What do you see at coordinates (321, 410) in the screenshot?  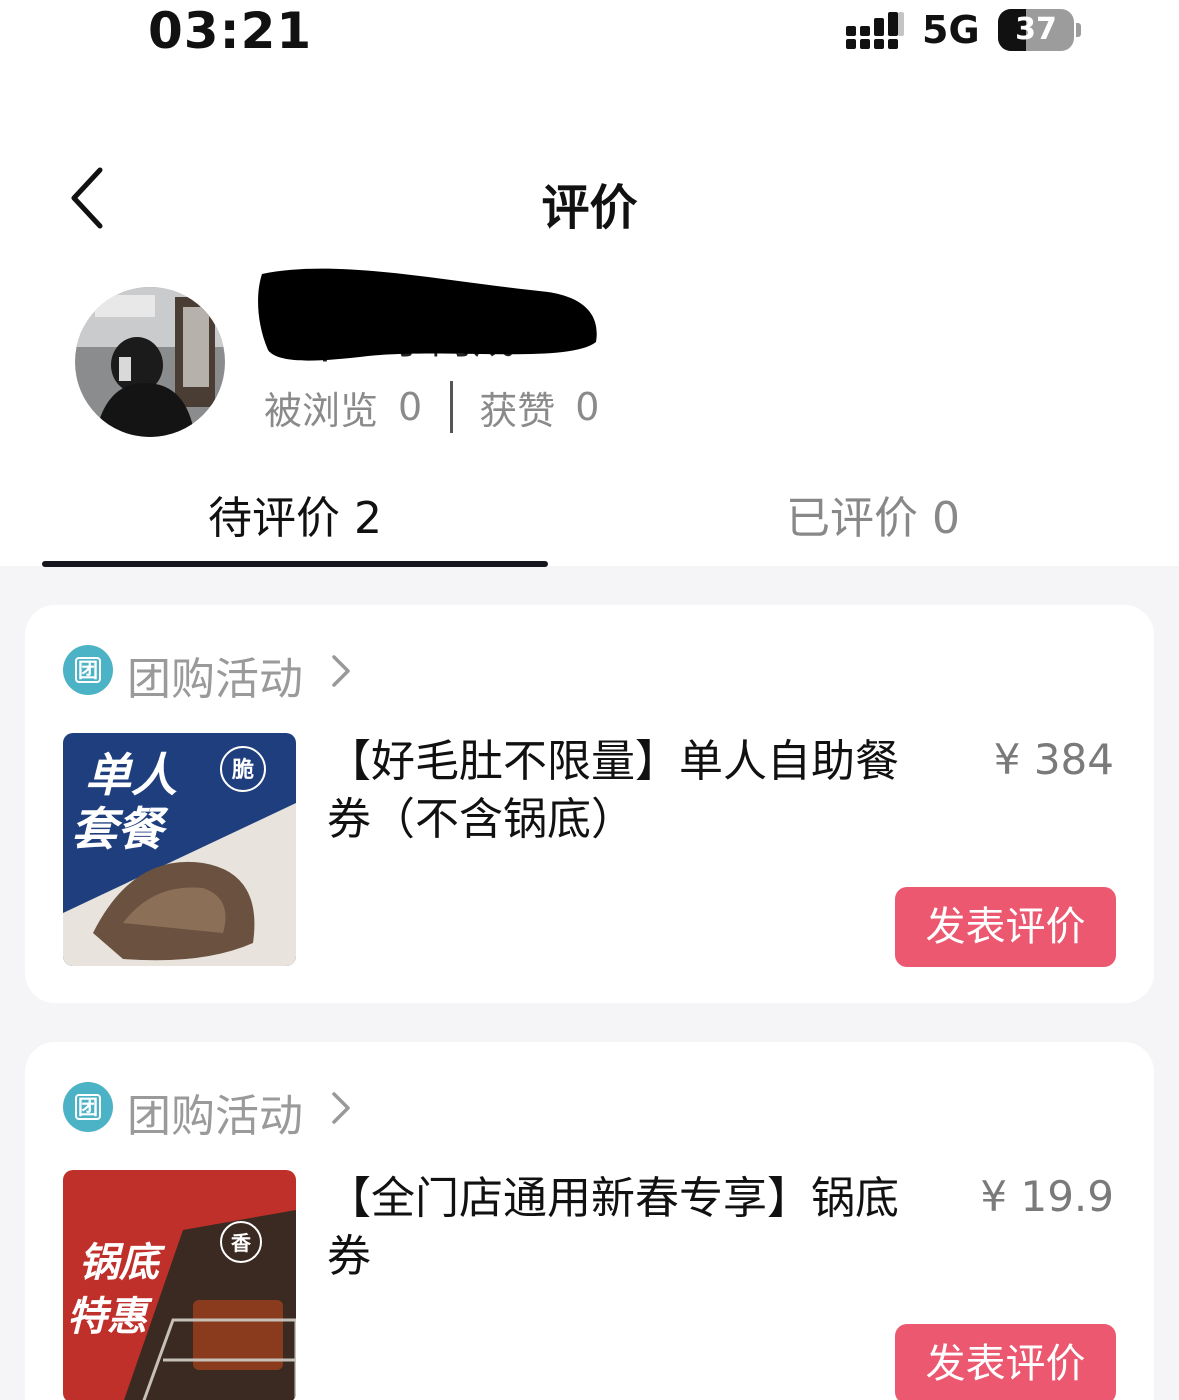 I see `views-label: 被浏览` at bounding box center [321, 410].